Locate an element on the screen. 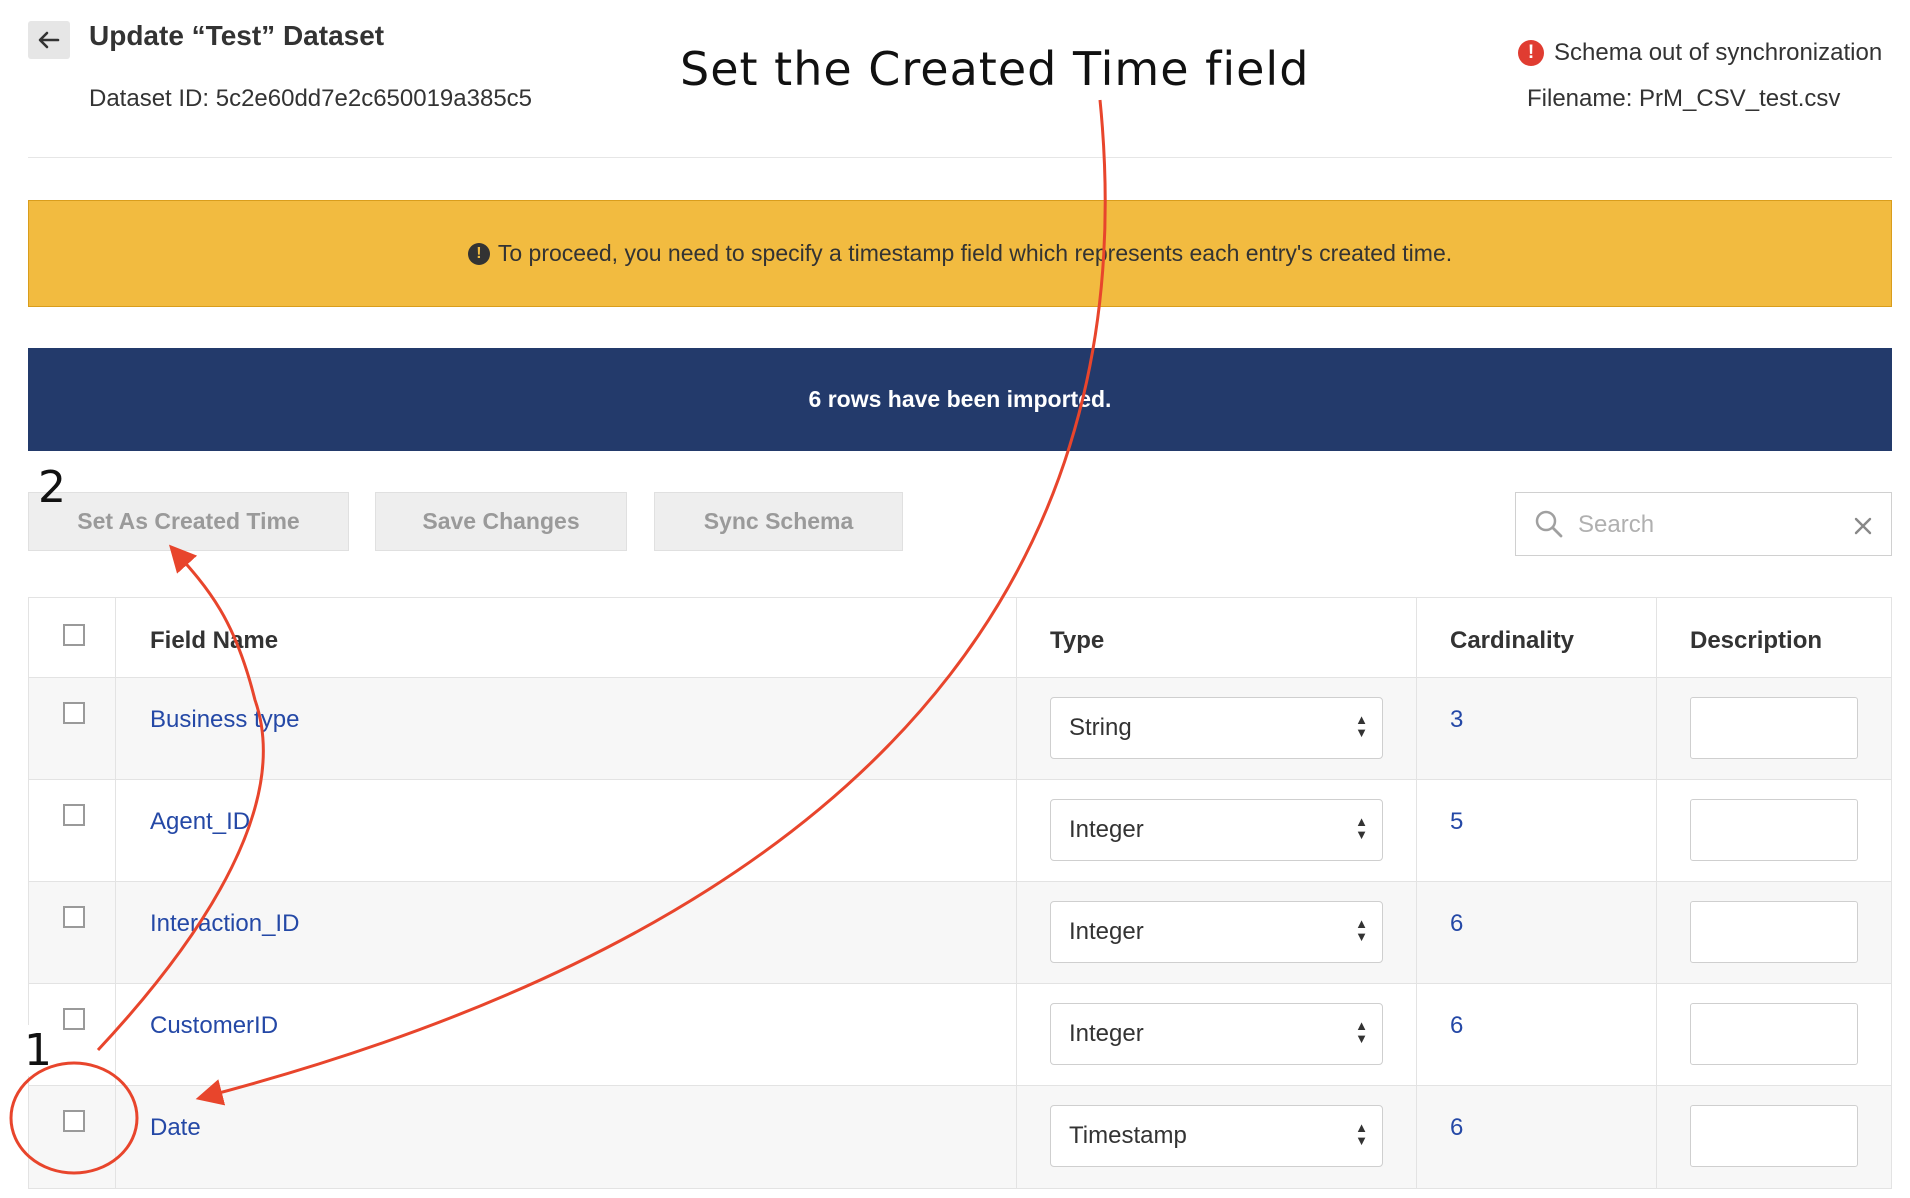  back-button is located at coordinates (49, 40).